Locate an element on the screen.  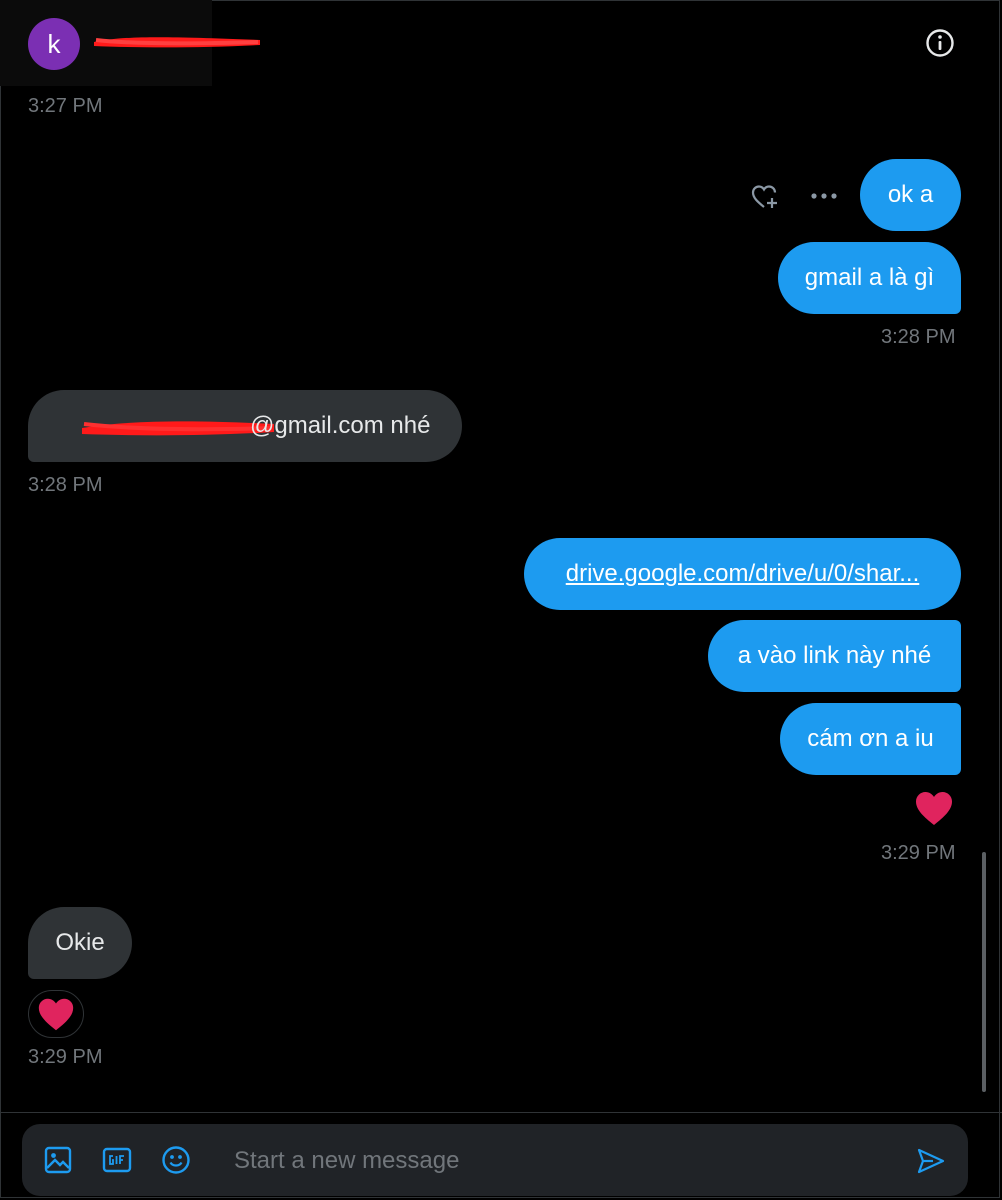
image-icon is located at coordinates (58, 1160).